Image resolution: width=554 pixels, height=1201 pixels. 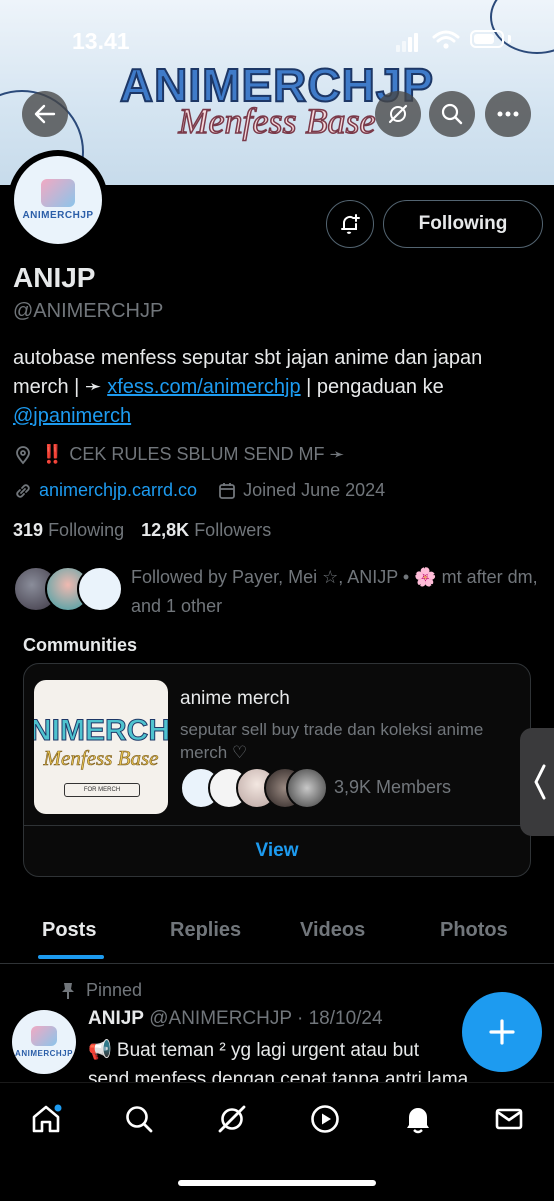 I want to click on battery-cap, so click(x=509, y=39).